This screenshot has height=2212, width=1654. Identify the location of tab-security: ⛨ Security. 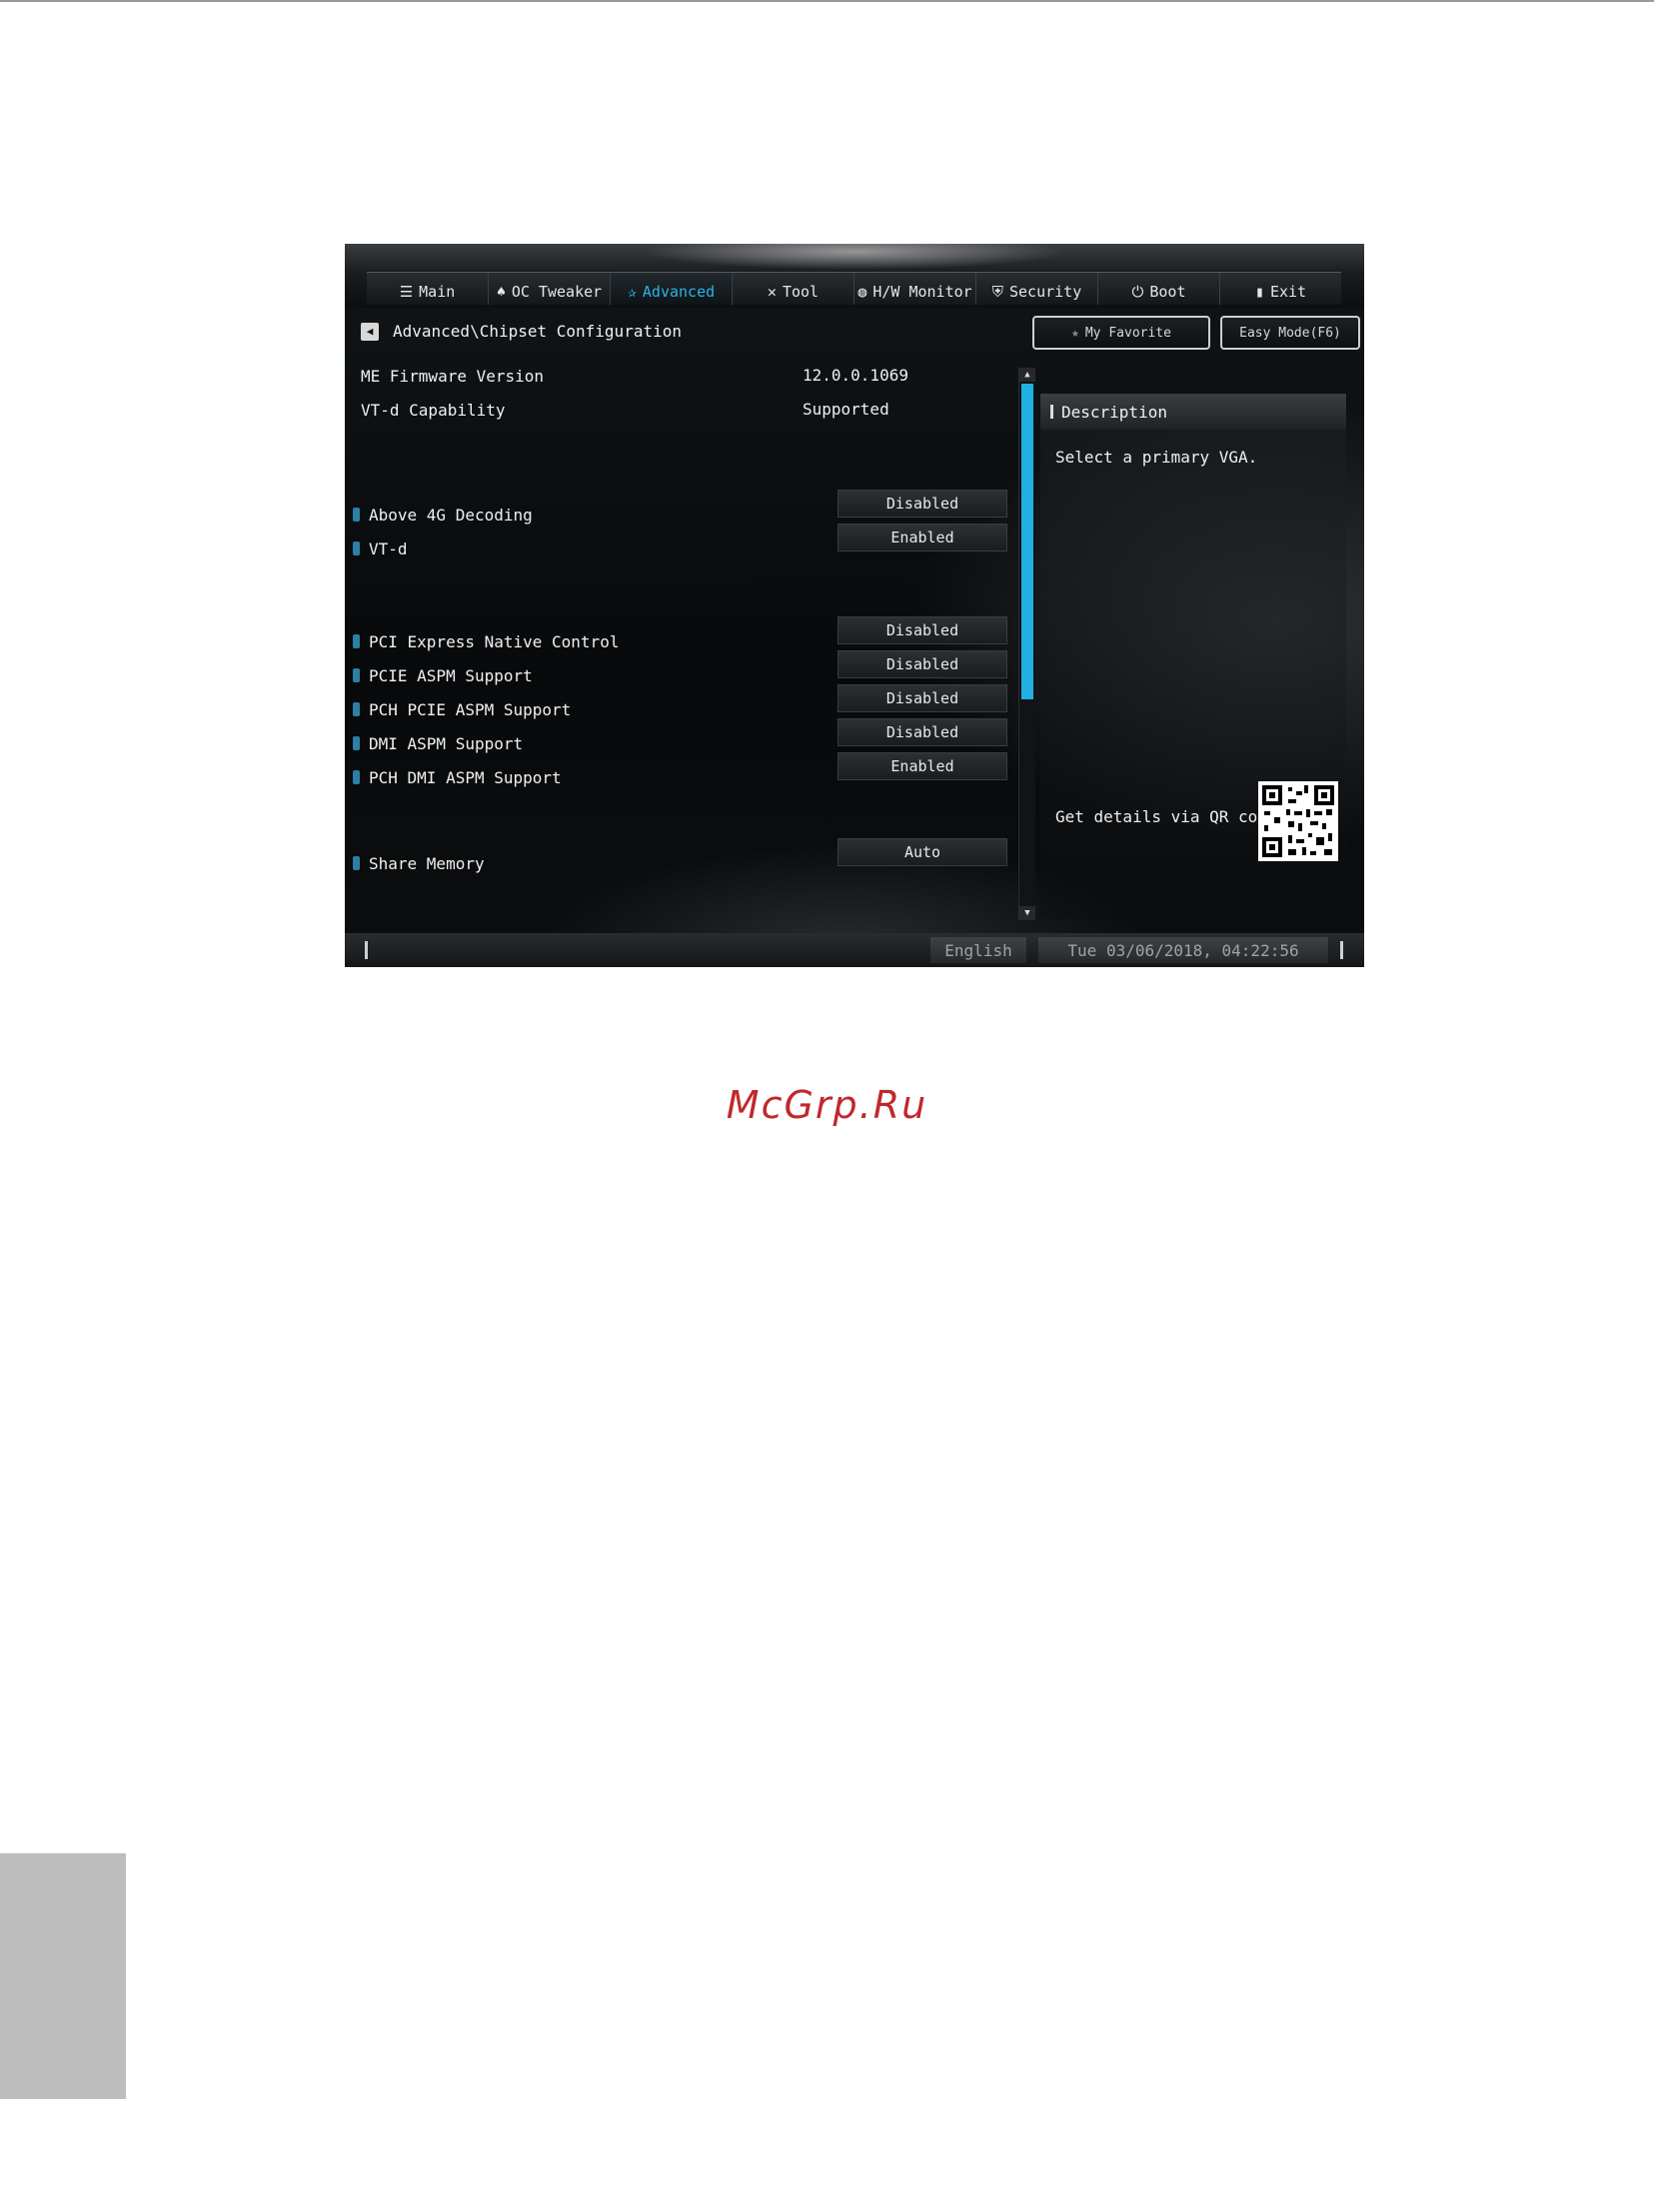
(1037, 289).